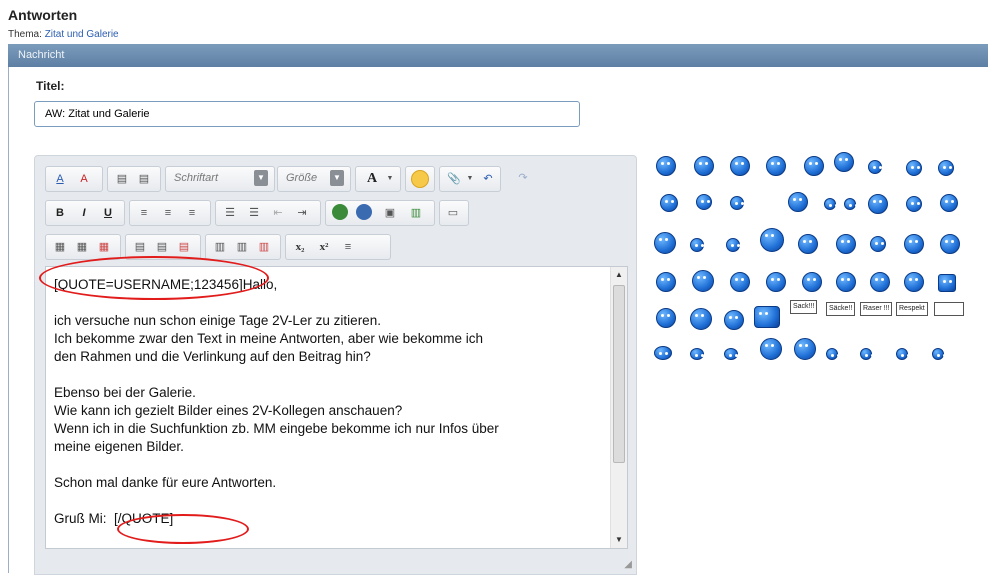 The width and height of the screenshot is (988, 575). What do you see at coordinates (324, 247) in the screenshot?
I see `superscript-icon: x²` at bounding box center [324, 247].